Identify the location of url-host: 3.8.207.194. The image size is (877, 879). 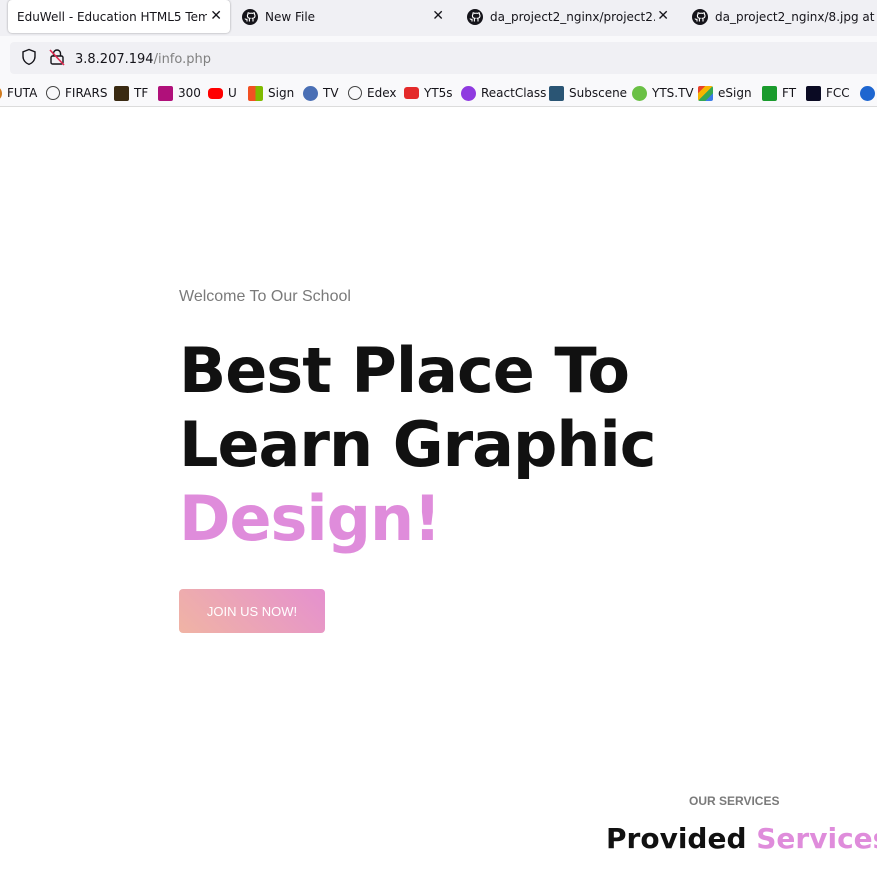
(114, 59).